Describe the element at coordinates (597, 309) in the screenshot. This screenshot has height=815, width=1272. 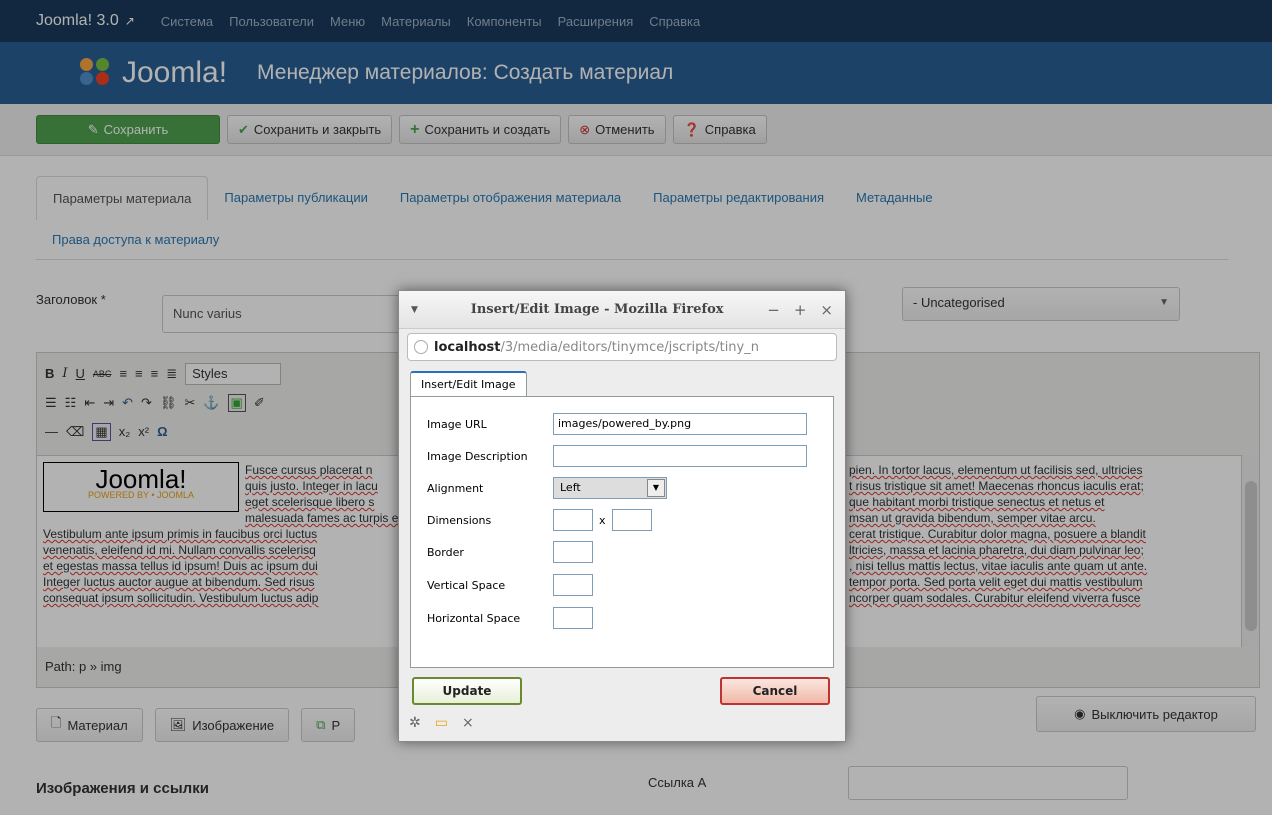
I see `window-title: Insert/Edit Image - Mozilla Firefox` at that location.